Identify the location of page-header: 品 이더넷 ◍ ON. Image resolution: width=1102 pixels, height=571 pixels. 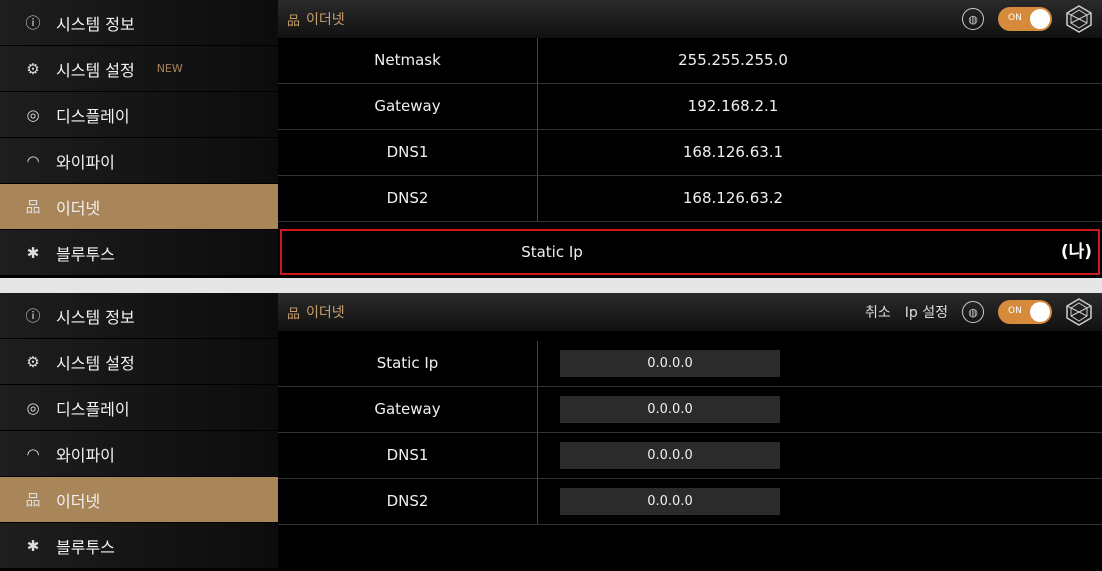
(690, 19).